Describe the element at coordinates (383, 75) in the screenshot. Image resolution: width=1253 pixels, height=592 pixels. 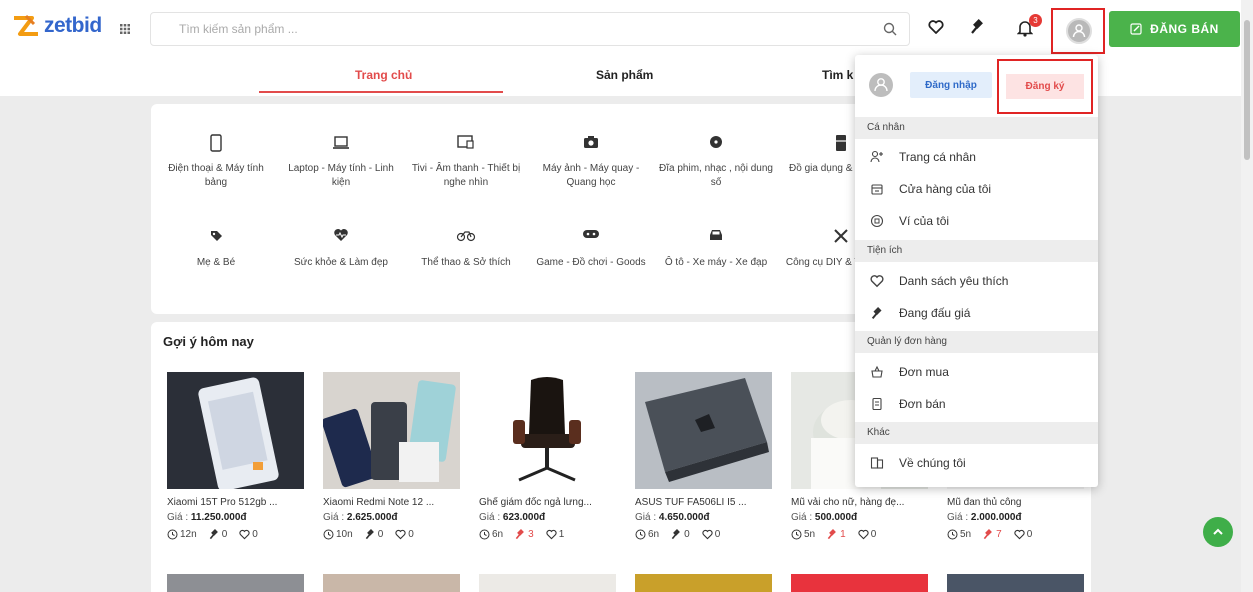
I see `tab-home: Trang chủ` at that location.